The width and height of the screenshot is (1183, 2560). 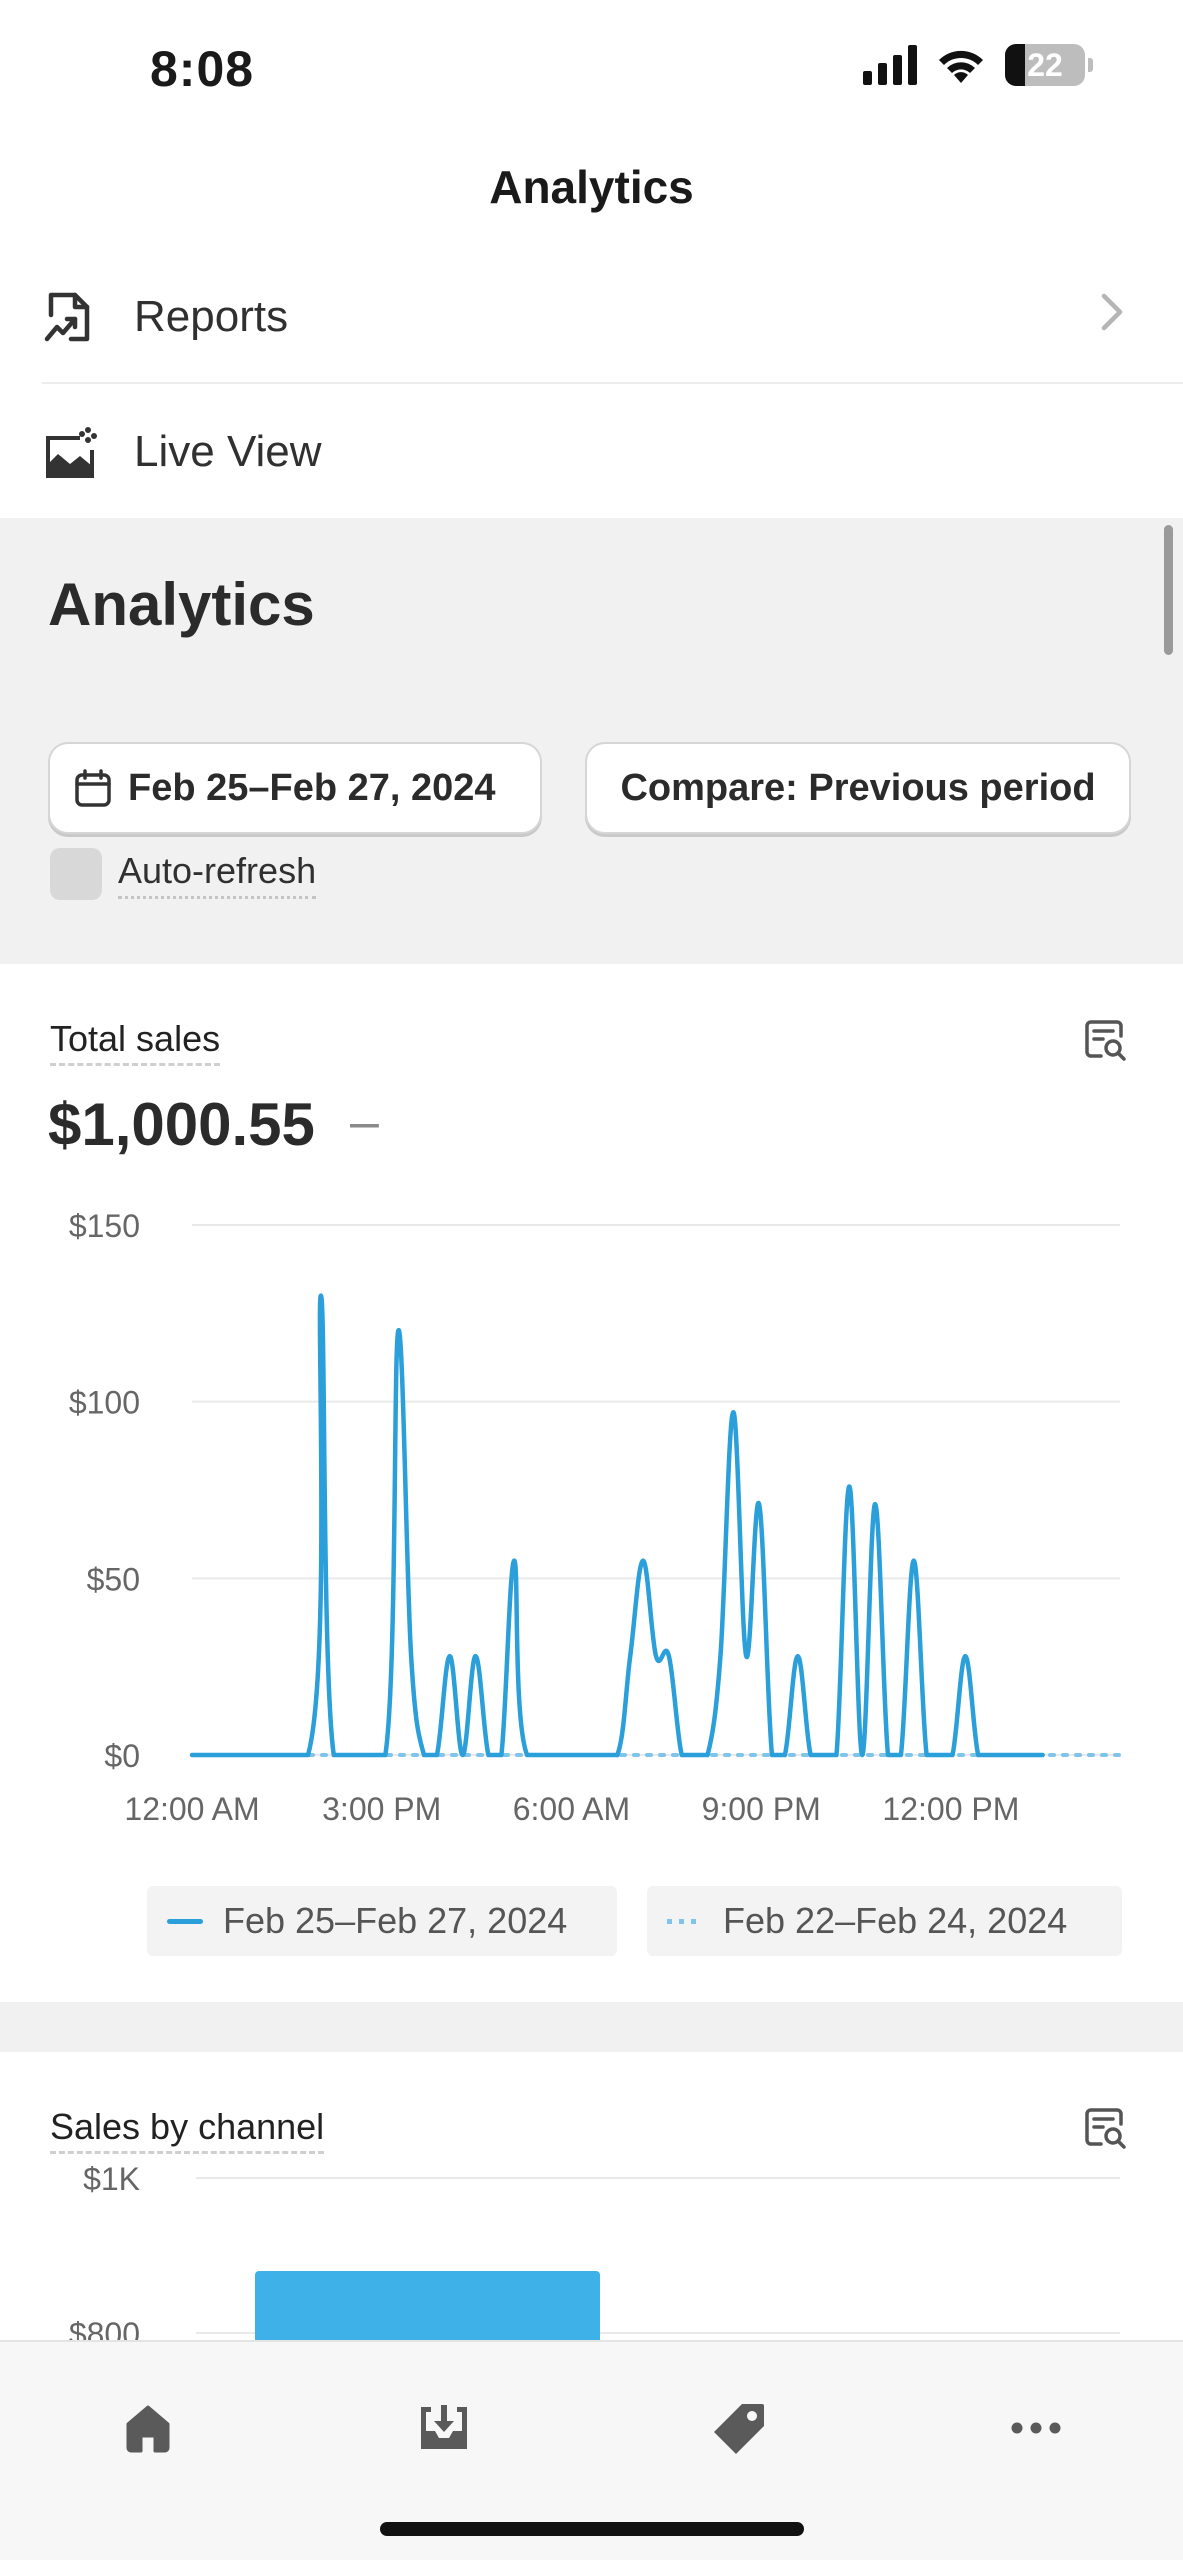 I want to click on auto-refresh-label: Auto-refresh, so click(x=217, y=874).